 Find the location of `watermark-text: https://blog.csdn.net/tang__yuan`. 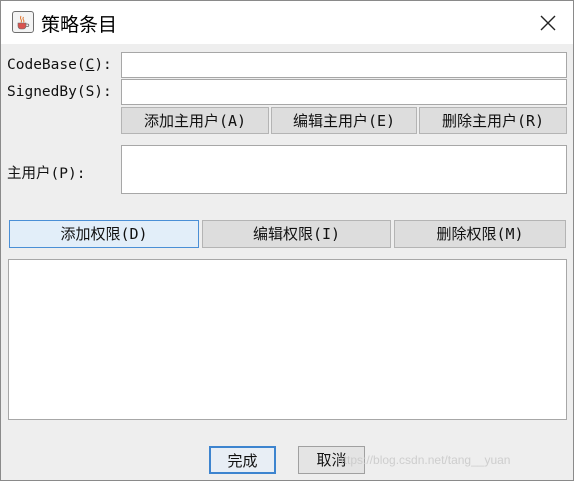

watermark-text: https://blog.csdn.net/tang__yuan is located at coordinates (424, 460).